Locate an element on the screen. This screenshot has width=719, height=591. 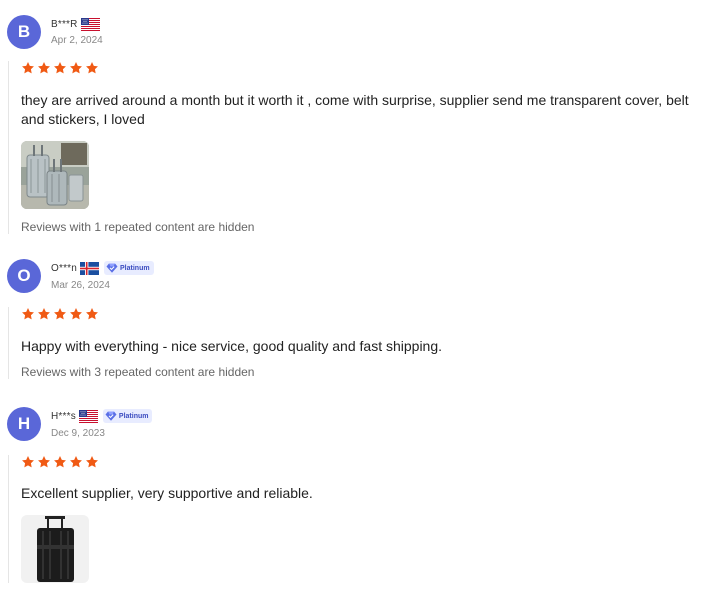
review-date: Apr 2, 2024 is located at coordinates (77, 40).